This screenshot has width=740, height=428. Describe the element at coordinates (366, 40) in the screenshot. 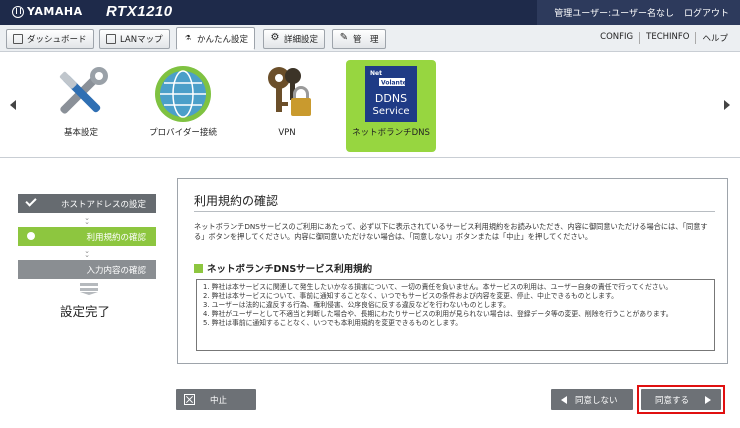

I see `tab-label: 管 理` at that location.